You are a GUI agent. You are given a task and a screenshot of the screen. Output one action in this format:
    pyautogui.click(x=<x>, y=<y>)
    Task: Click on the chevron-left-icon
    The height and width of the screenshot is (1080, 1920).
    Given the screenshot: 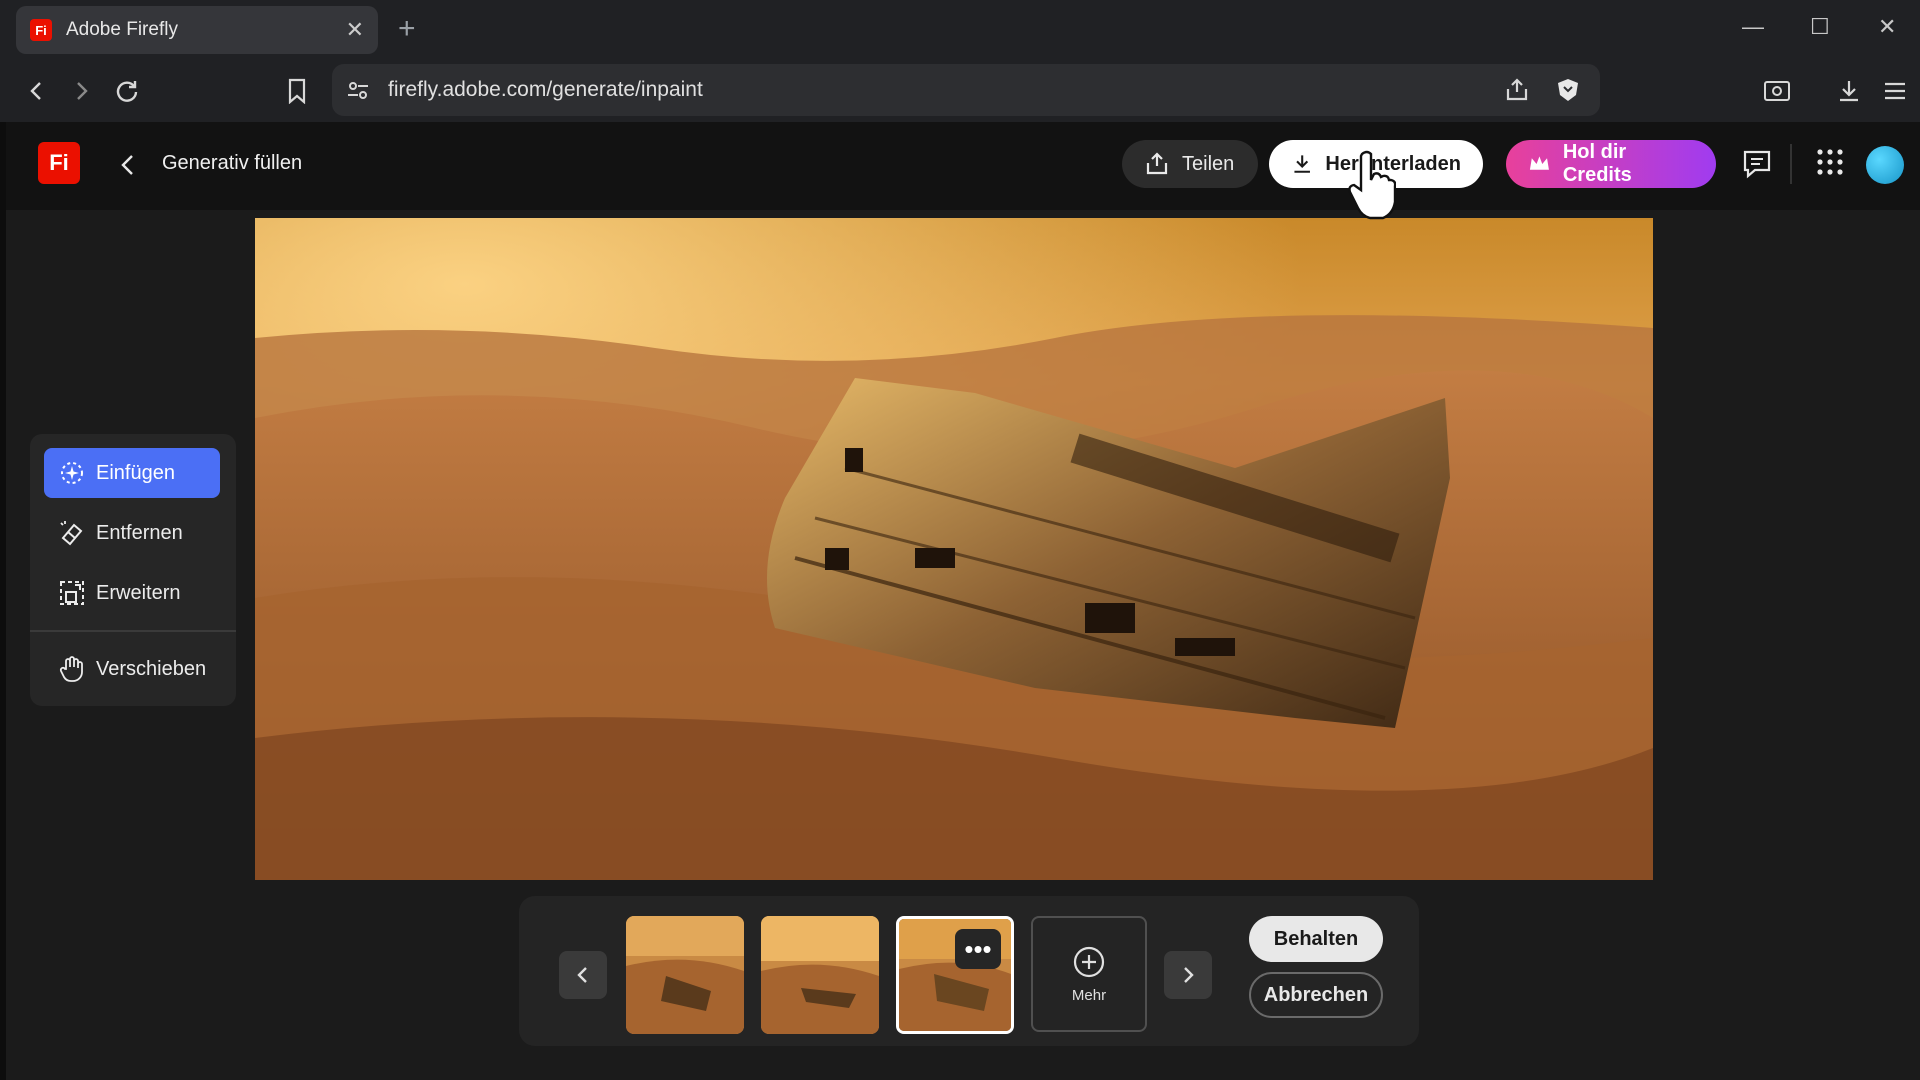 What is the action you would take?
    pyautogui.click(x=582, y=975)
    